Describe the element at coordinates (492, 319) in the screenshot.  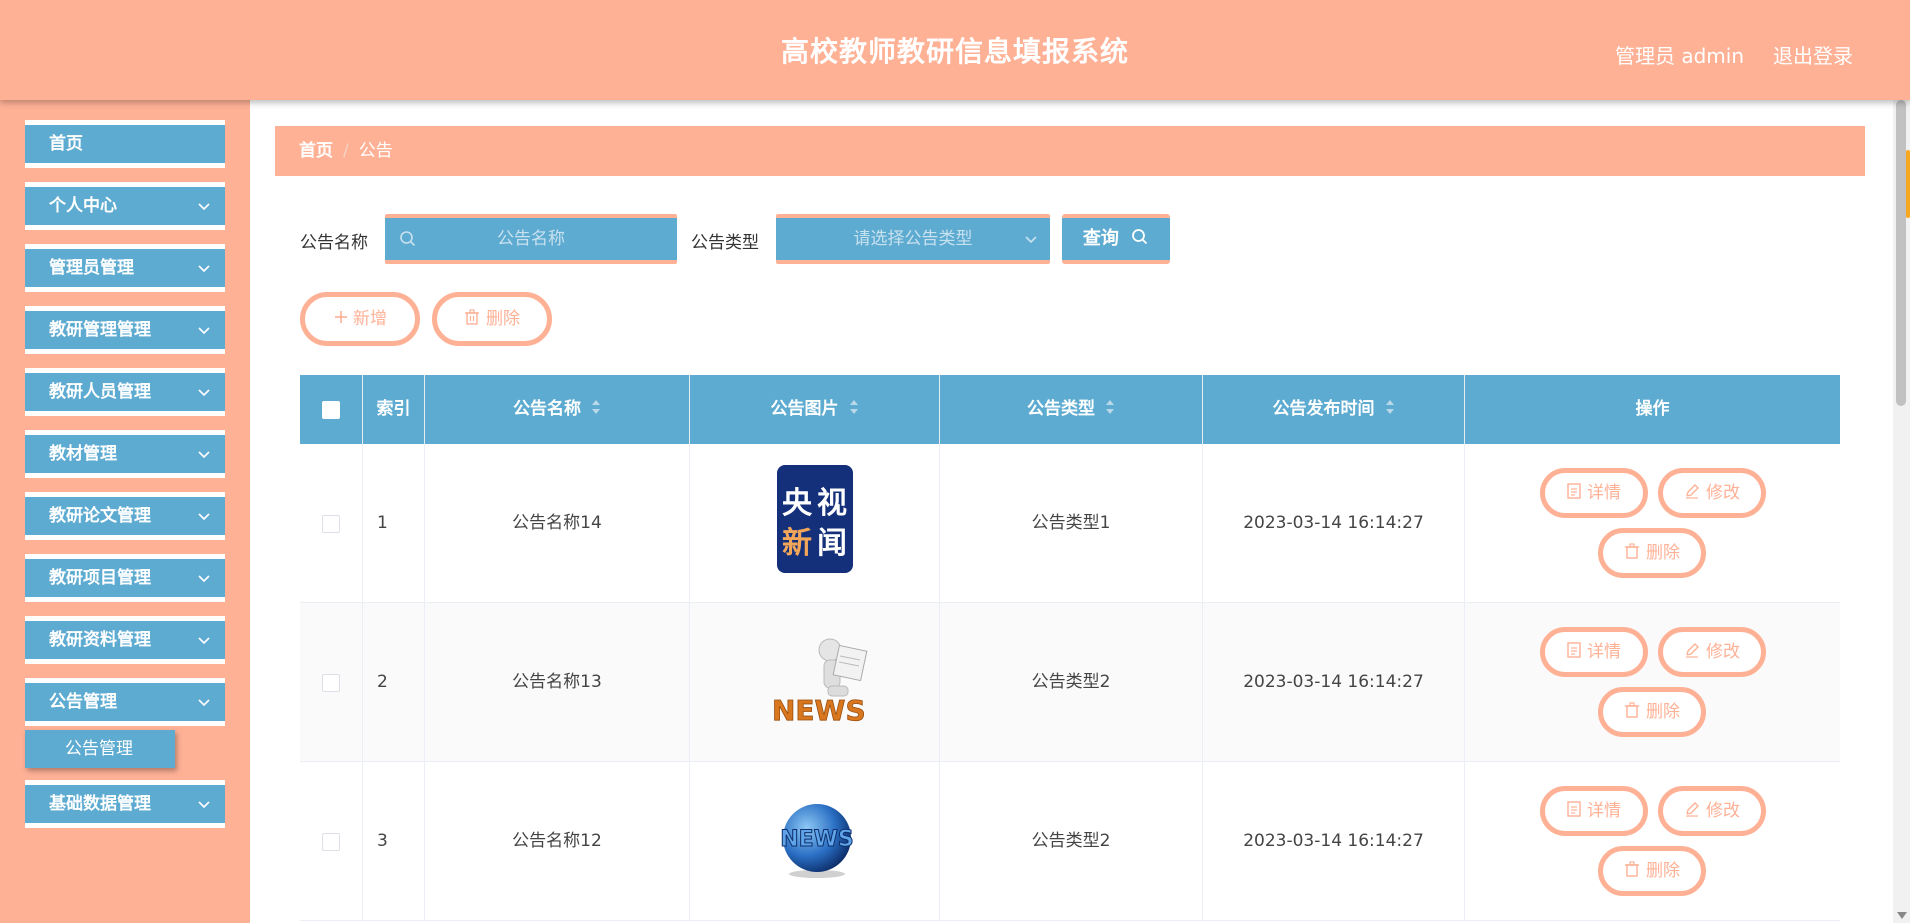
I see `batch-delete-button: 删除` at that location.